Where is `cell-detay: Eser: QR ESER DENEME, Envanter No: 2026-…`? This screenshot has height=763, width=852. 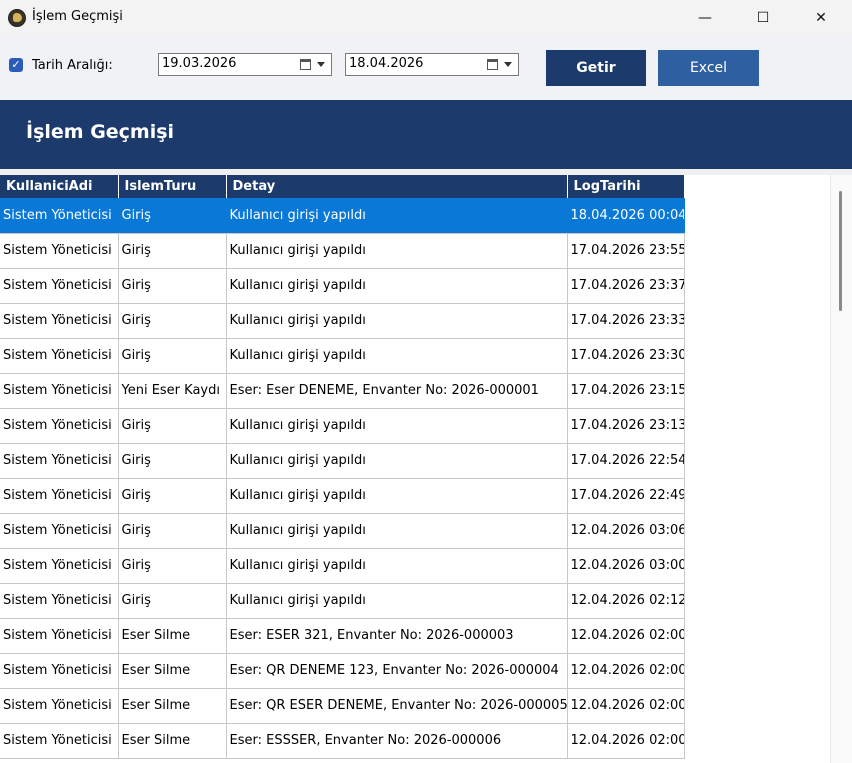
cell-detay: Eser: QR ESER DENEME, Envanter No: 2026-… is located at coordinates (397, 706).